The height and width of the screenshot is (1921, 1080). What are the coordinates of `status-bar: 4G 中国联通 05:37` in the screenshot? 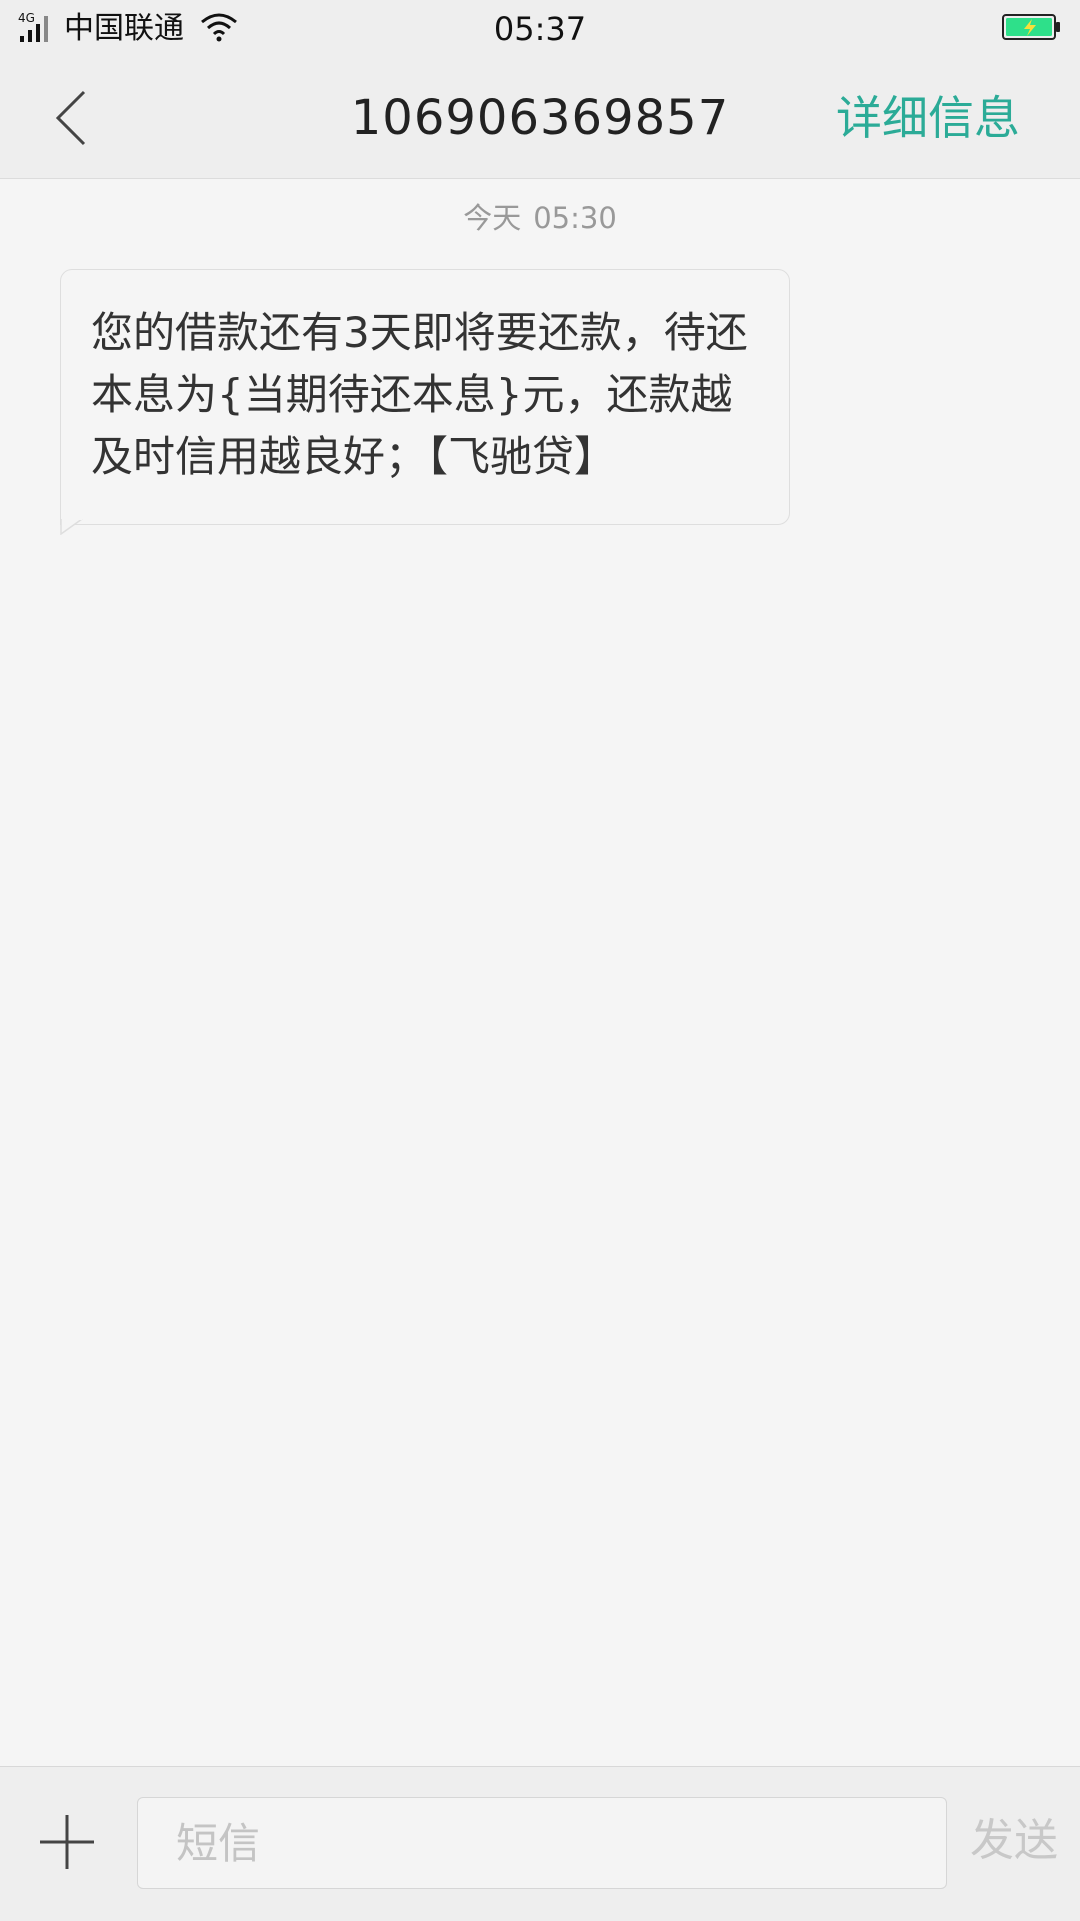 It's located at (540, 29).